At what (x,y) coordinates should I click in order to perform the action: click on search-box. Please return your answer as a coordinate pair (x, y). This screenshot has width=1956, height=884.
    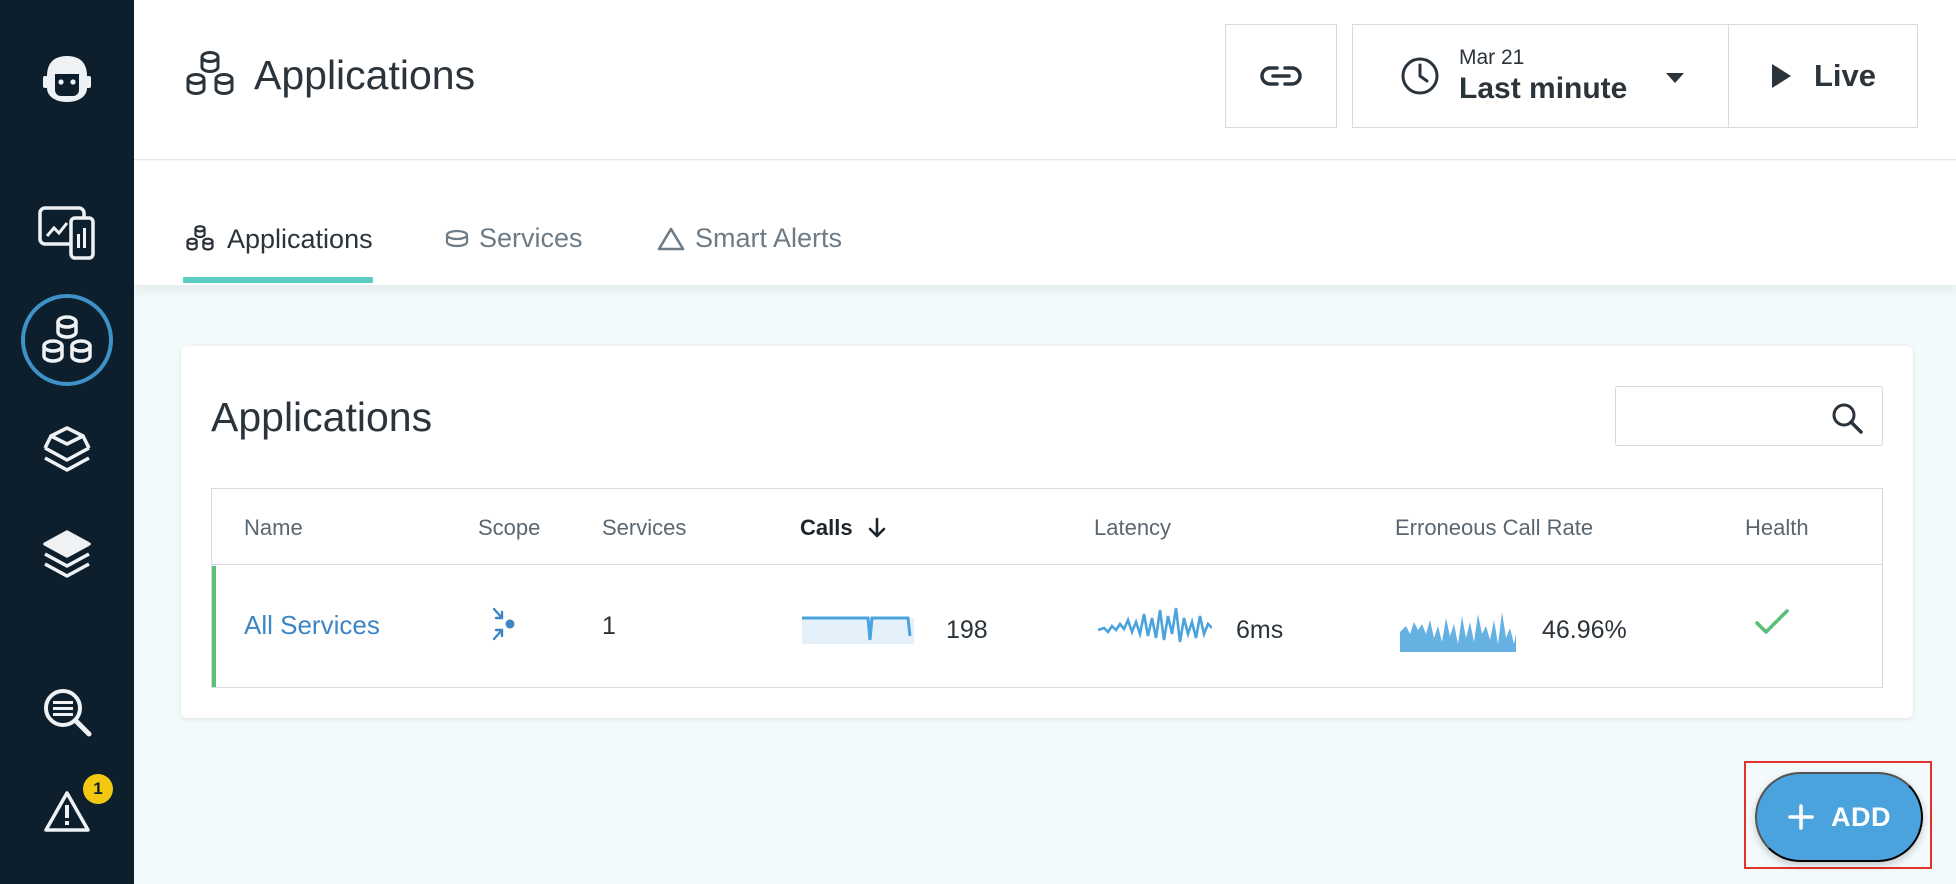
    Looking at the image, I should click on (1749, 416).